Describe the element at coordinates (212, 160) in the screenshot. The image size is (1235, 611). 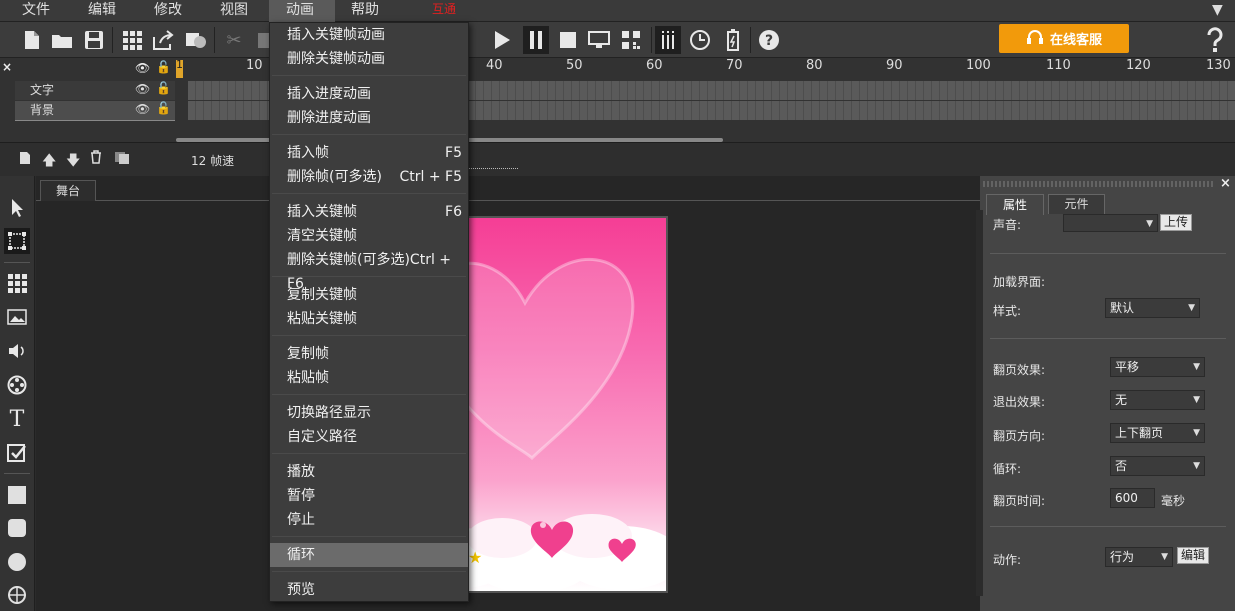
I see `fps-label: 12 帧速` at that location.